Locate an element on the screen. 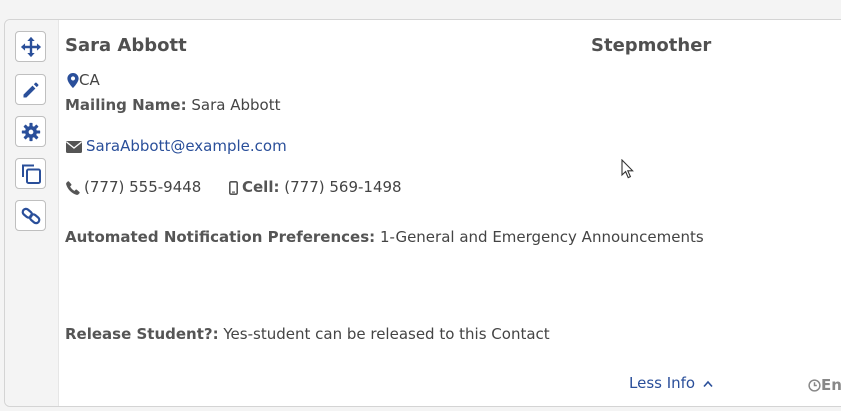  move-button is located at coordinates (30, 46).